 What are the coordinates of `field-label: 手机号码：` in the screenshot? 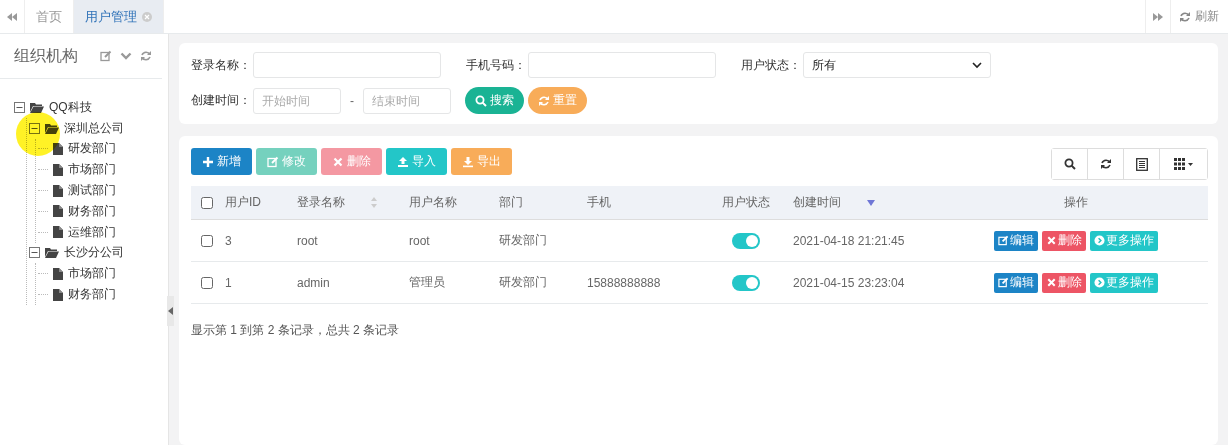 It's located at (496, 65).